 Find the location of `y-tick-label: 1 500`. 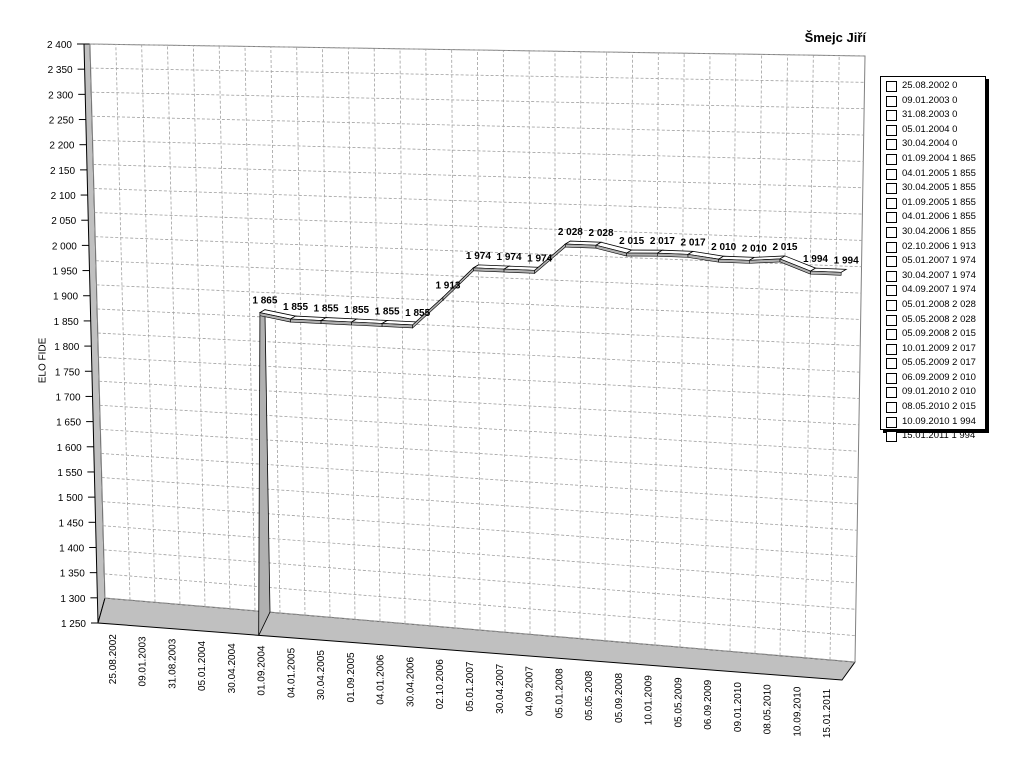

y-tick-label: 1 500 is located at coordinates (70, 498).